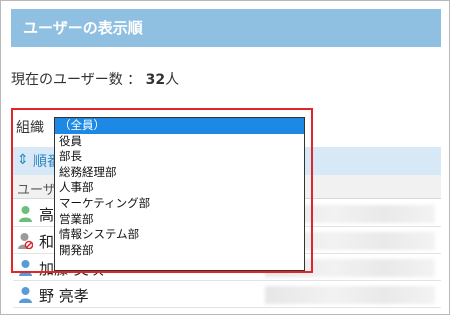  I want to click on org-option-hr: 人事部, so click(179, 188).